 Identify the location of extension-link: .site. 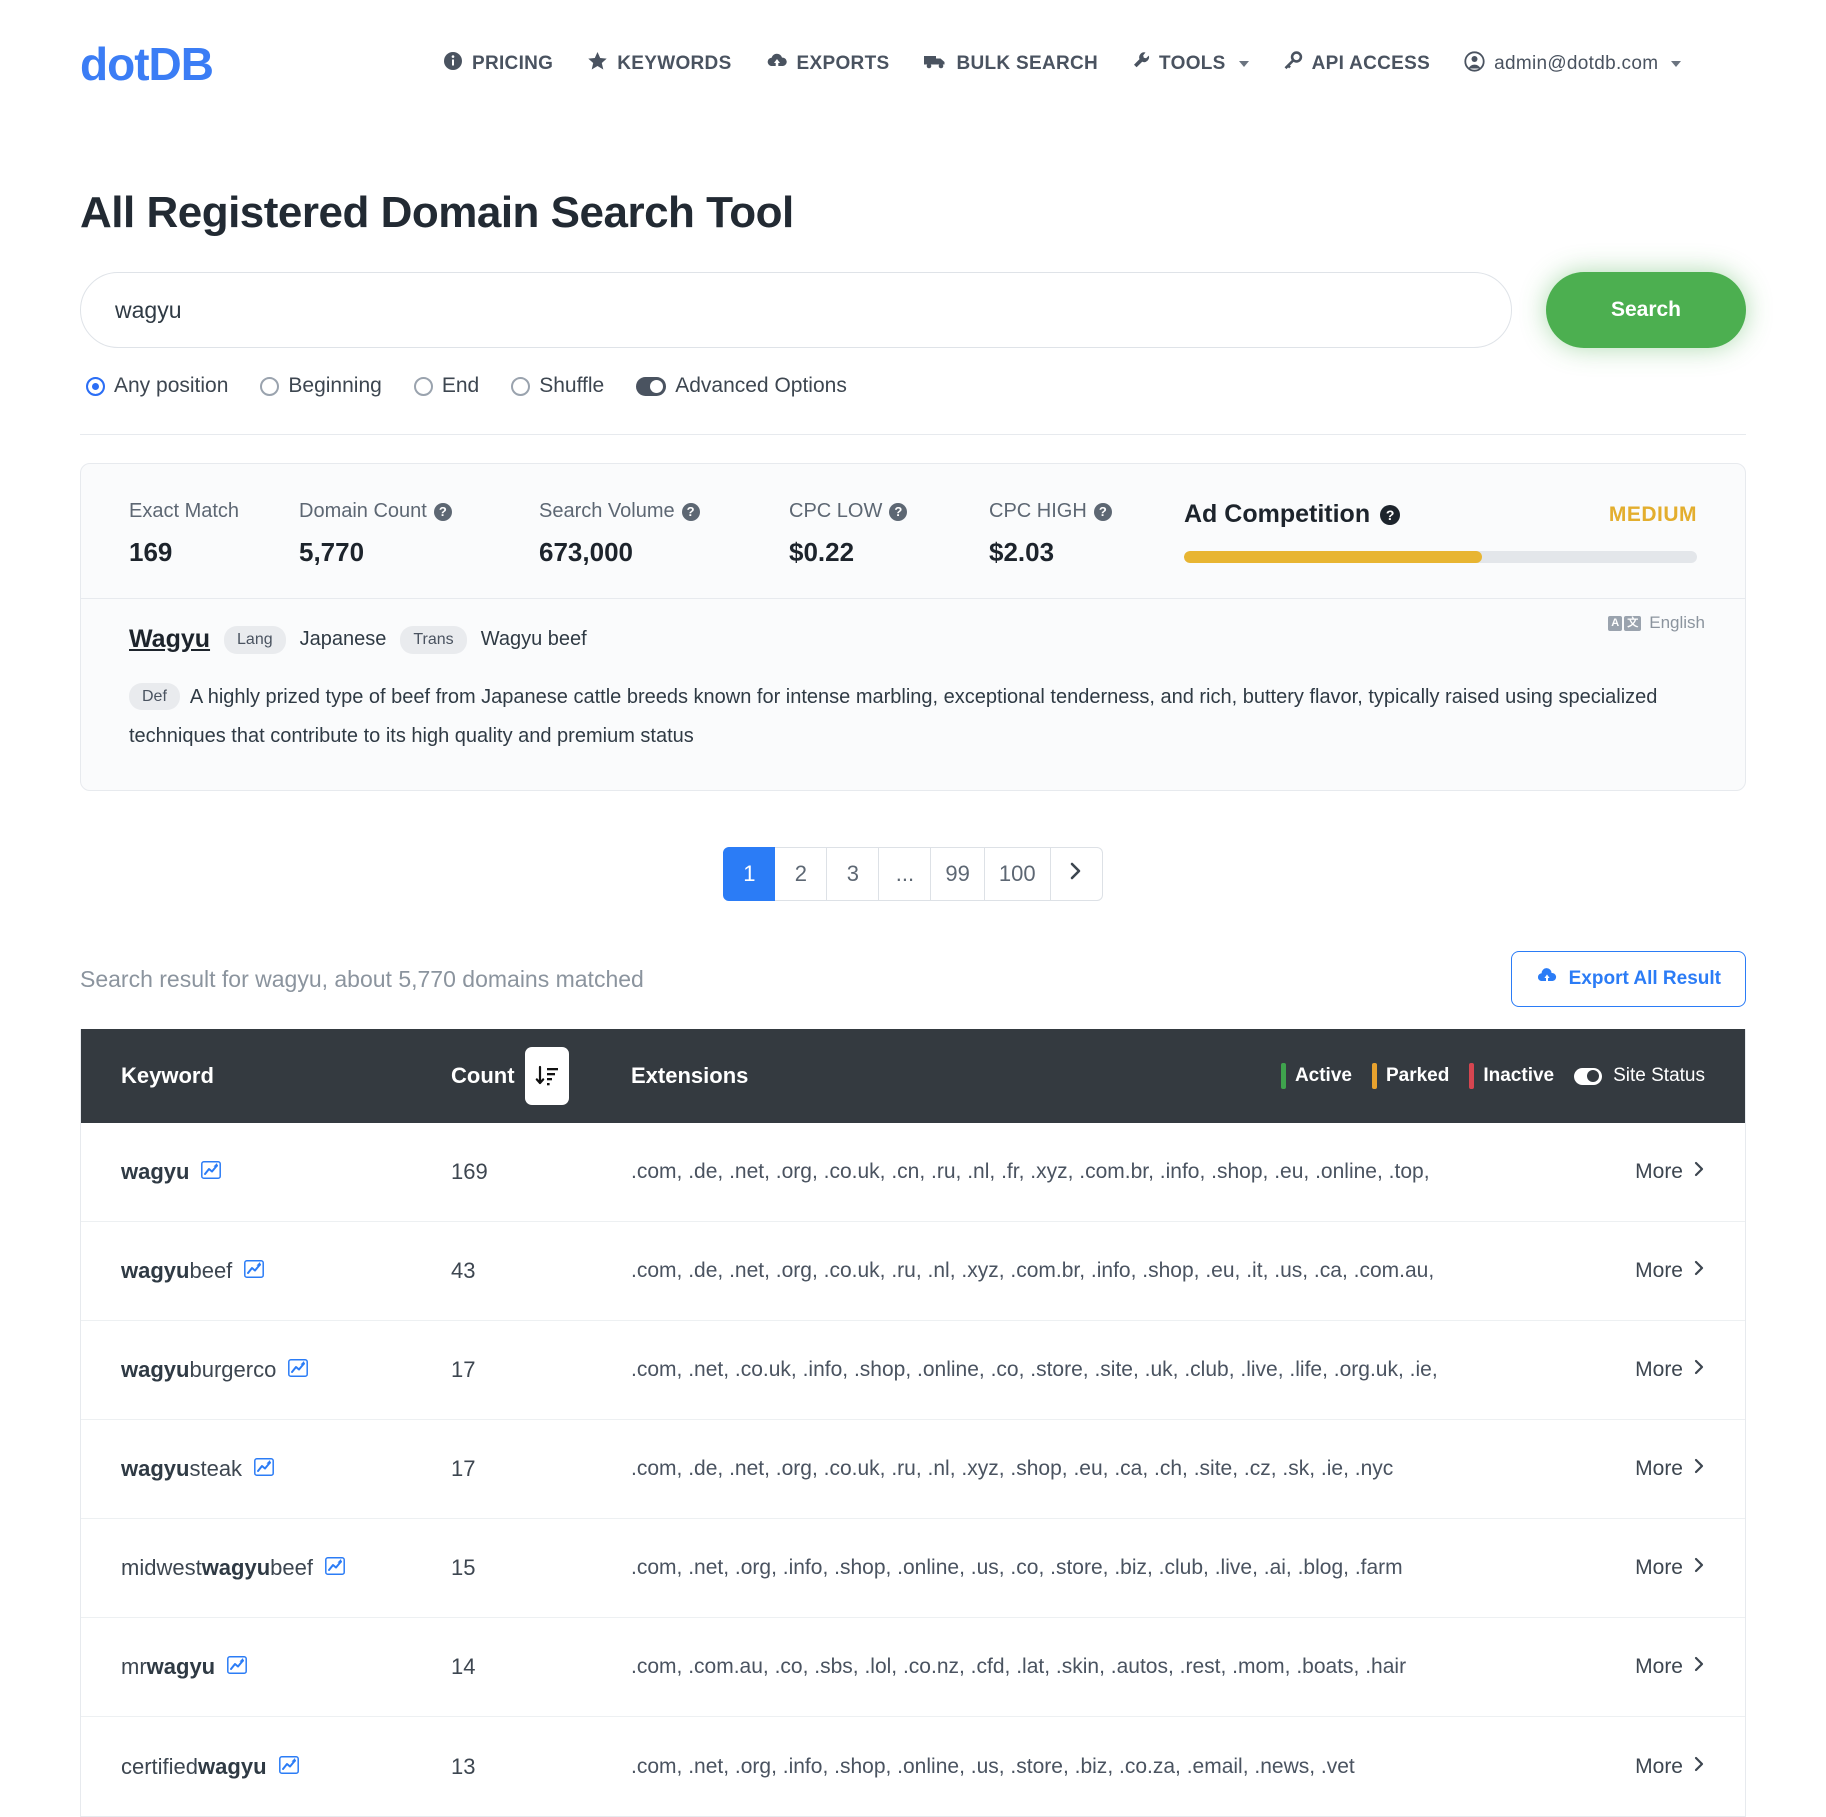
(1213, 1469).